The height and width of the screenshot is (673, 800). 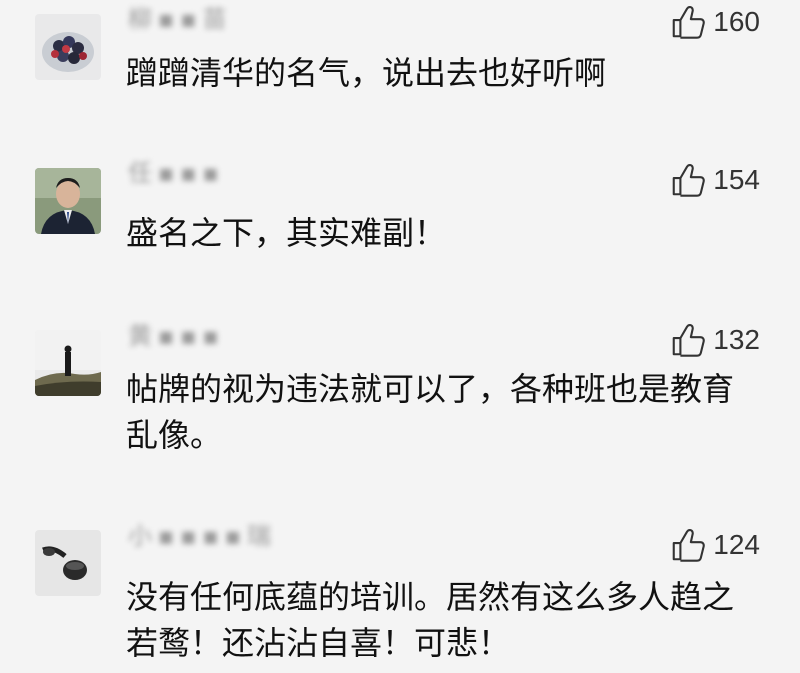 What do you see at coordinates (202, 536) in the screenshot?
I see `username: 小▪▪▪▪瑞` at bounding box center [202, 536].